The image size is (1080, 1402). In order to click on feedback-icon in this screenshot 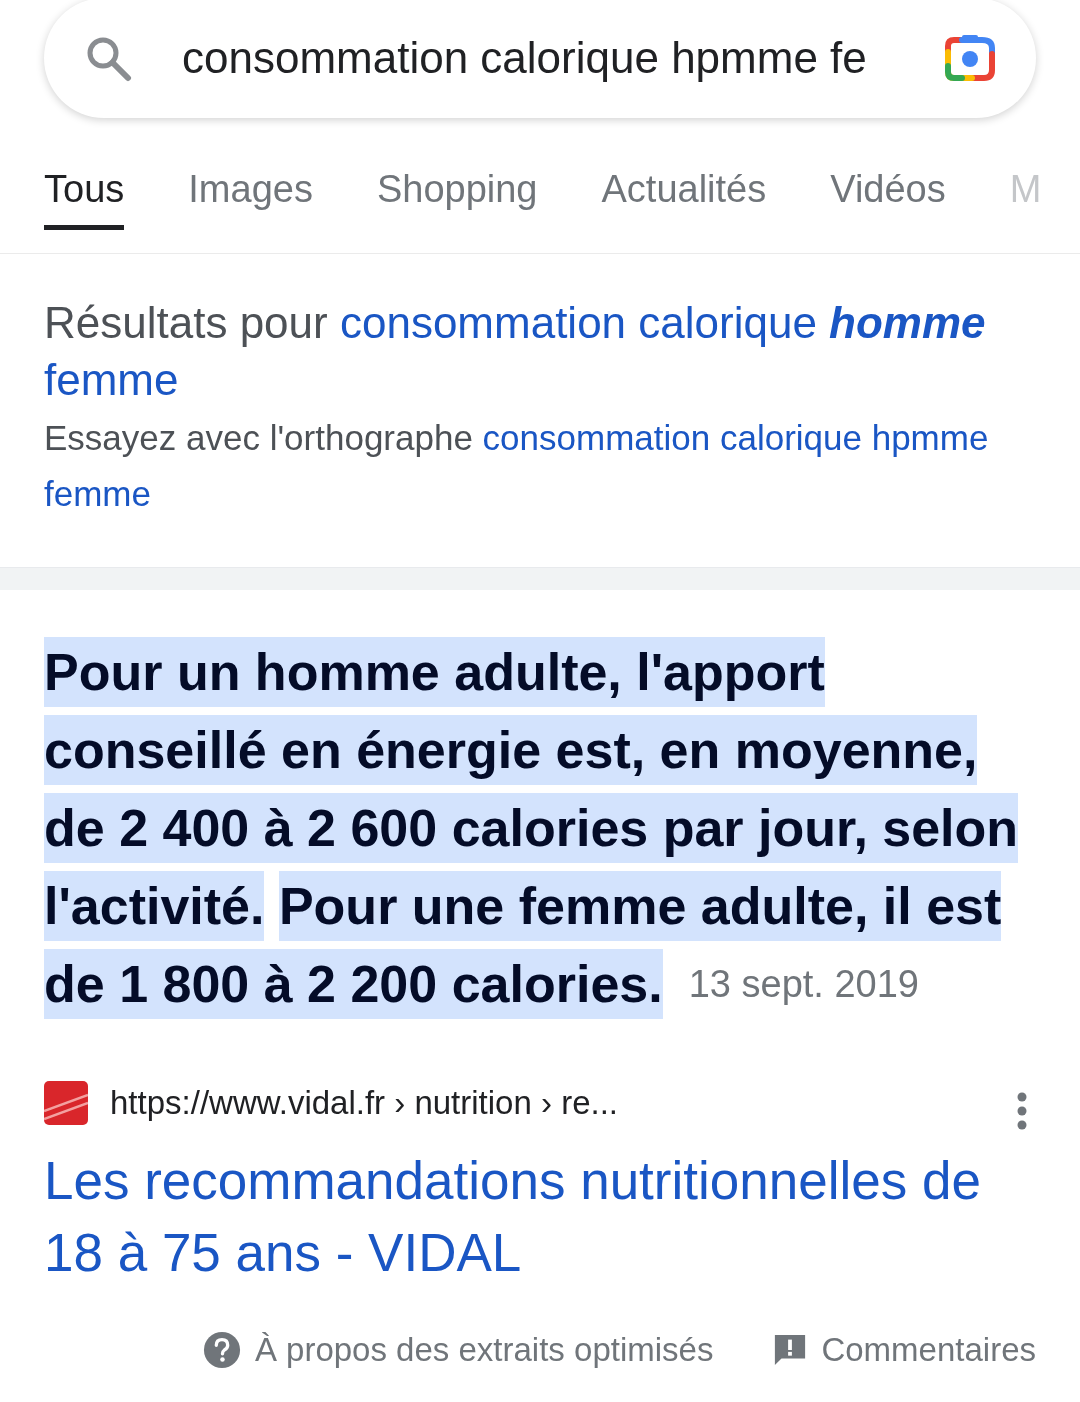, I will do `click(790, 1350)`.